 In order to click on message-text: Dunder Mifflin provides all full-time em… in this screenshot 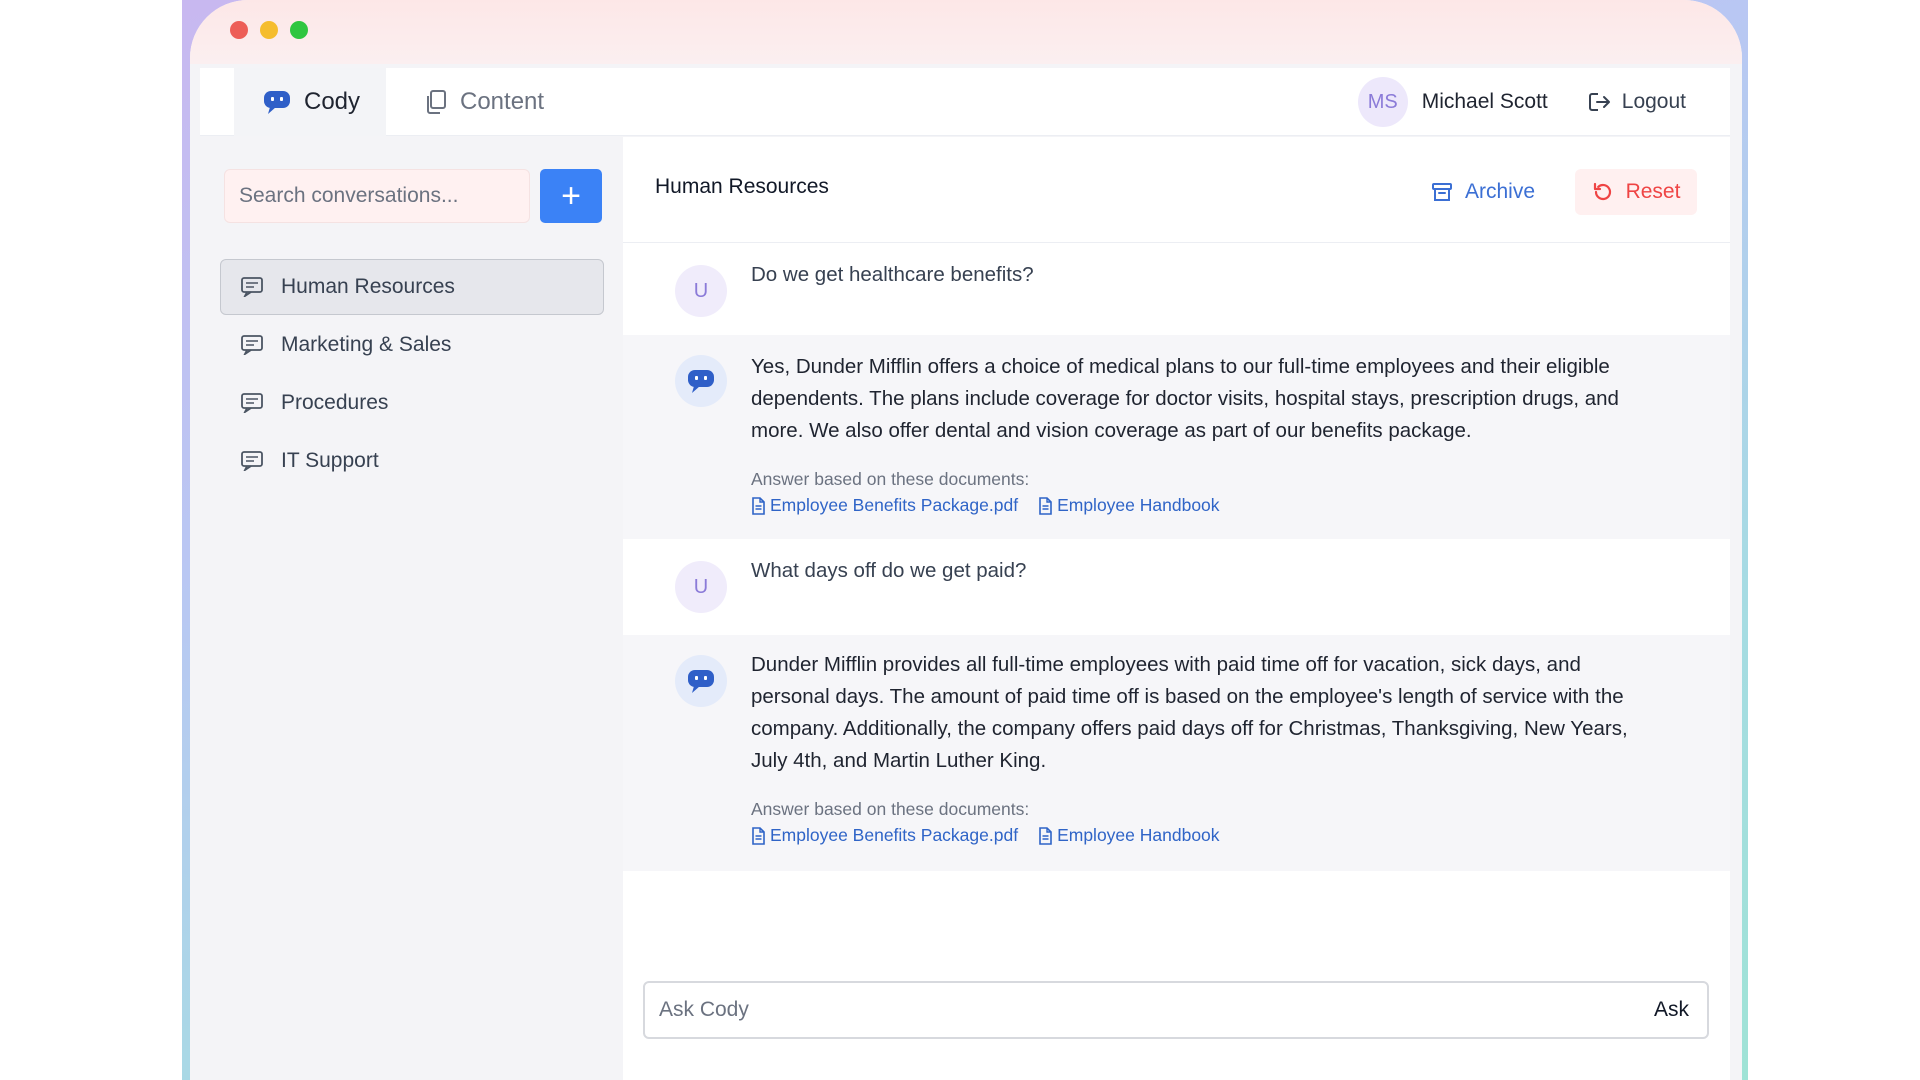, I will do `click(1189, 712)`.